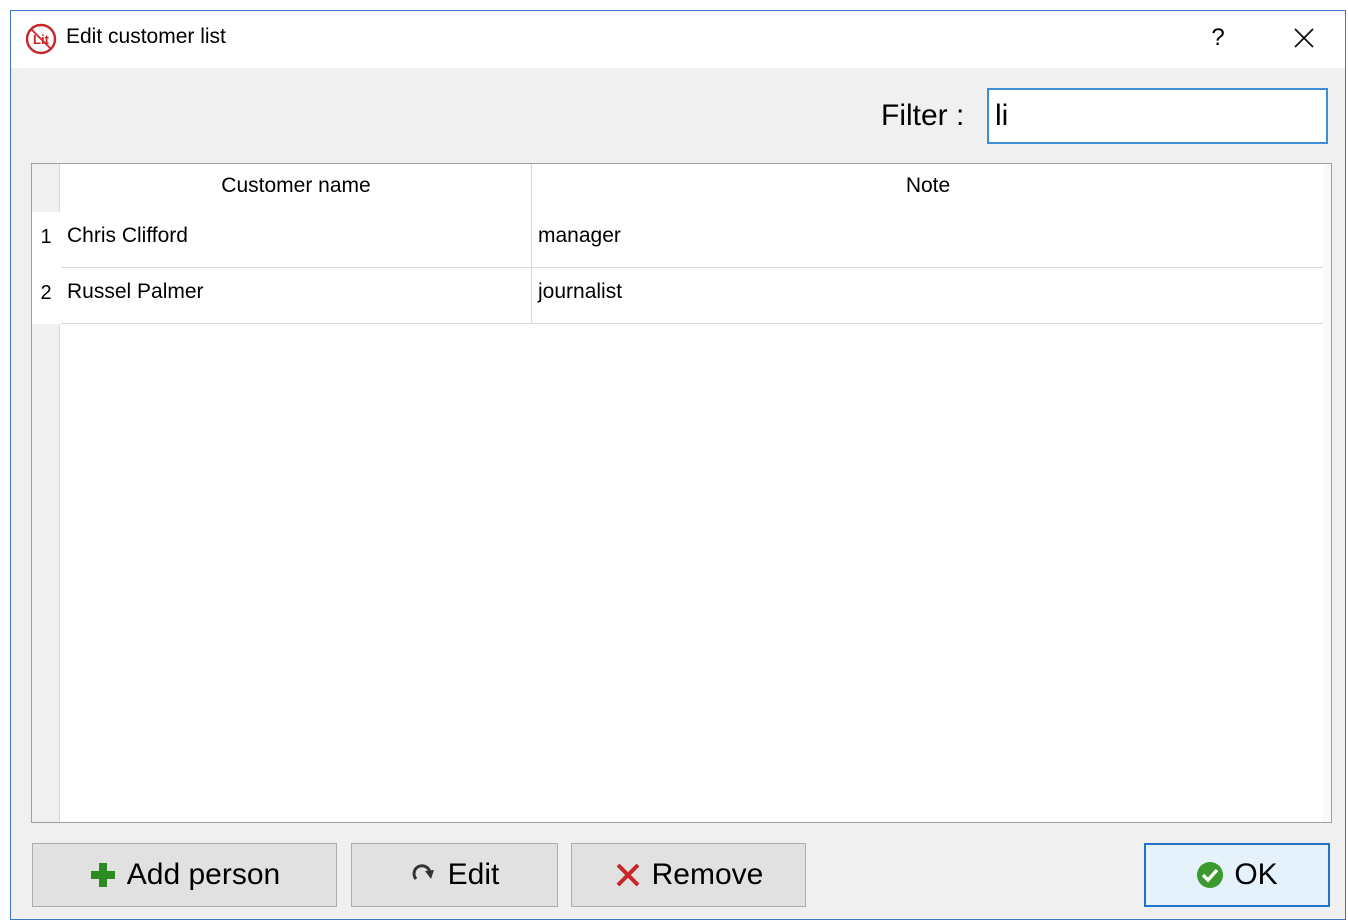 This screenshot has width=1348, height=922. What do you see at coordinates (46, 296) in the screenshot?
I see `row-number: 2` at bounding box center [46, 296].